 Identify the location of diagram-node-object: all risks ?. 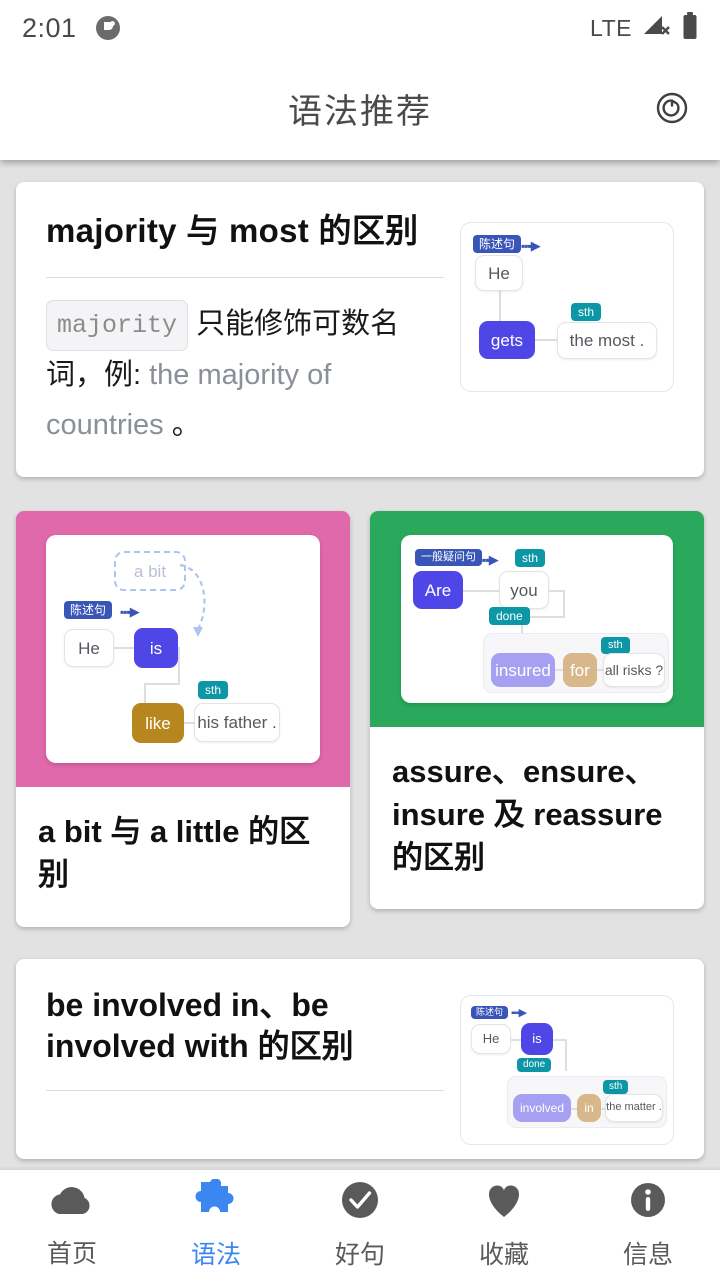
(634, 670).